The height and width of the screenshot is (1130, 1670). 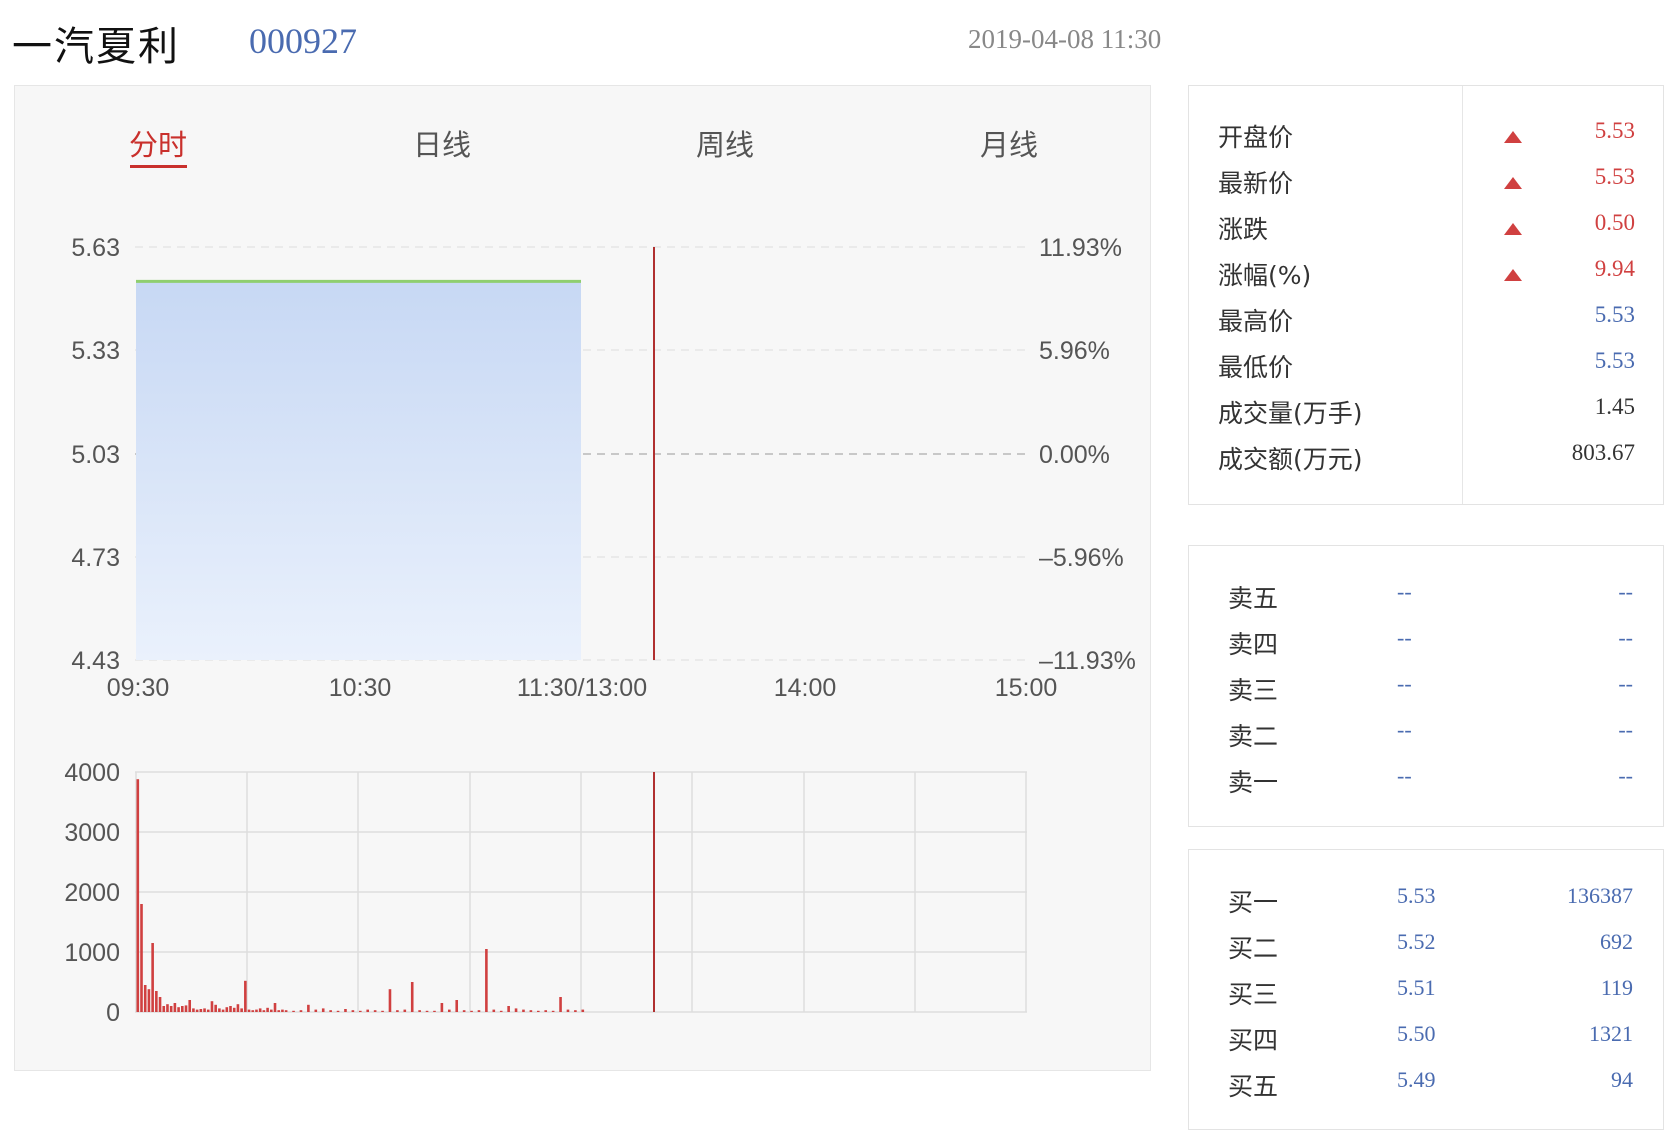 I want to click on bid-row: 买五 5.49 94, so click(x=1426, y=1090).